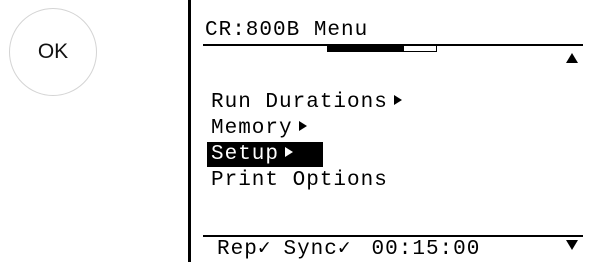 The height and width of the screenshot is (262, 589). I want to click on progress-bar-fill, so click(366, 48).